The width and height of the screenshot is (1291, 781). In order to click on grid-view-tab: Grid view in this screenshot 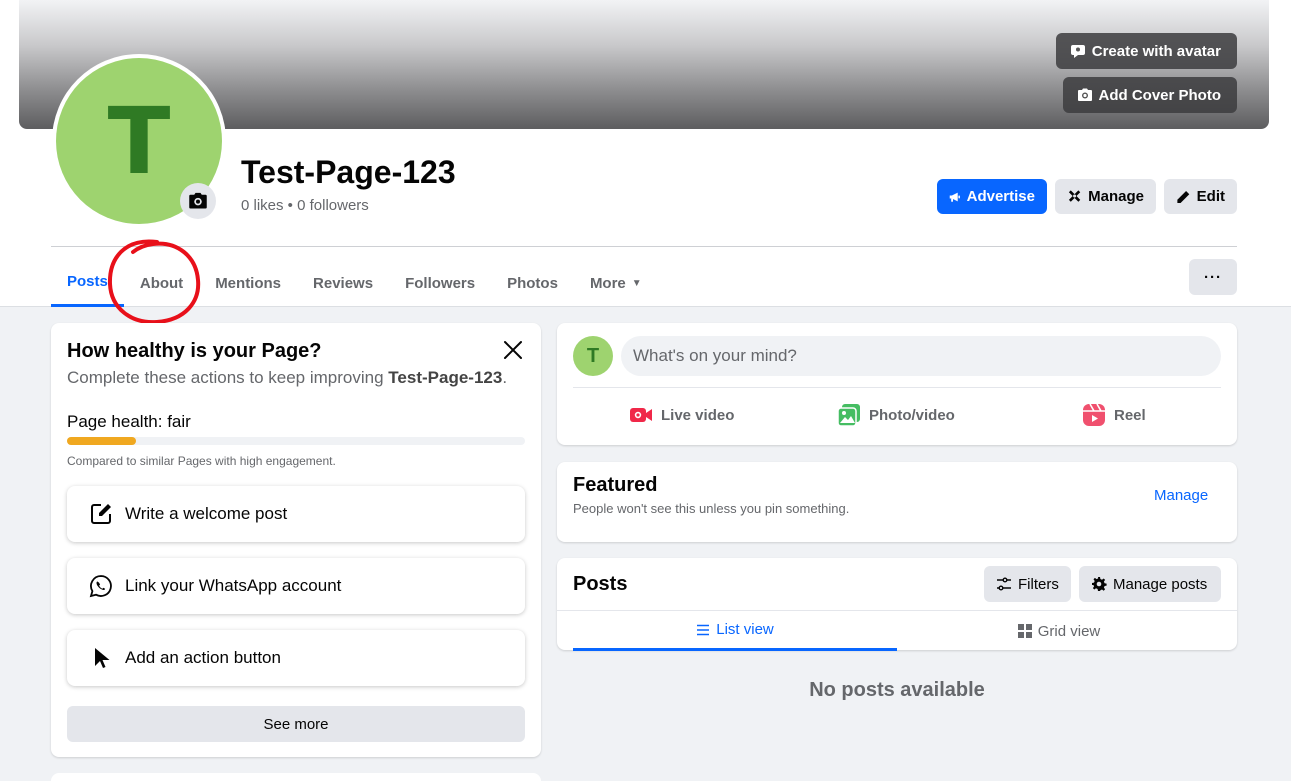, I will do `click(1059, 631)`.